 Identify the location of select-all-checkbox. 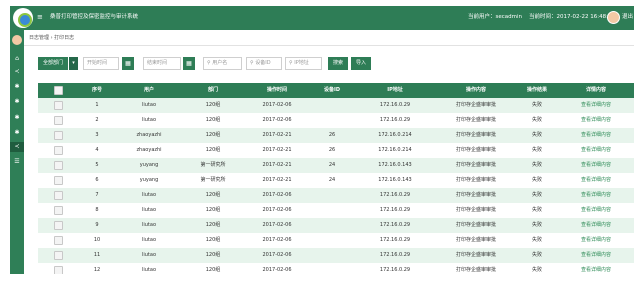
(58, 90).